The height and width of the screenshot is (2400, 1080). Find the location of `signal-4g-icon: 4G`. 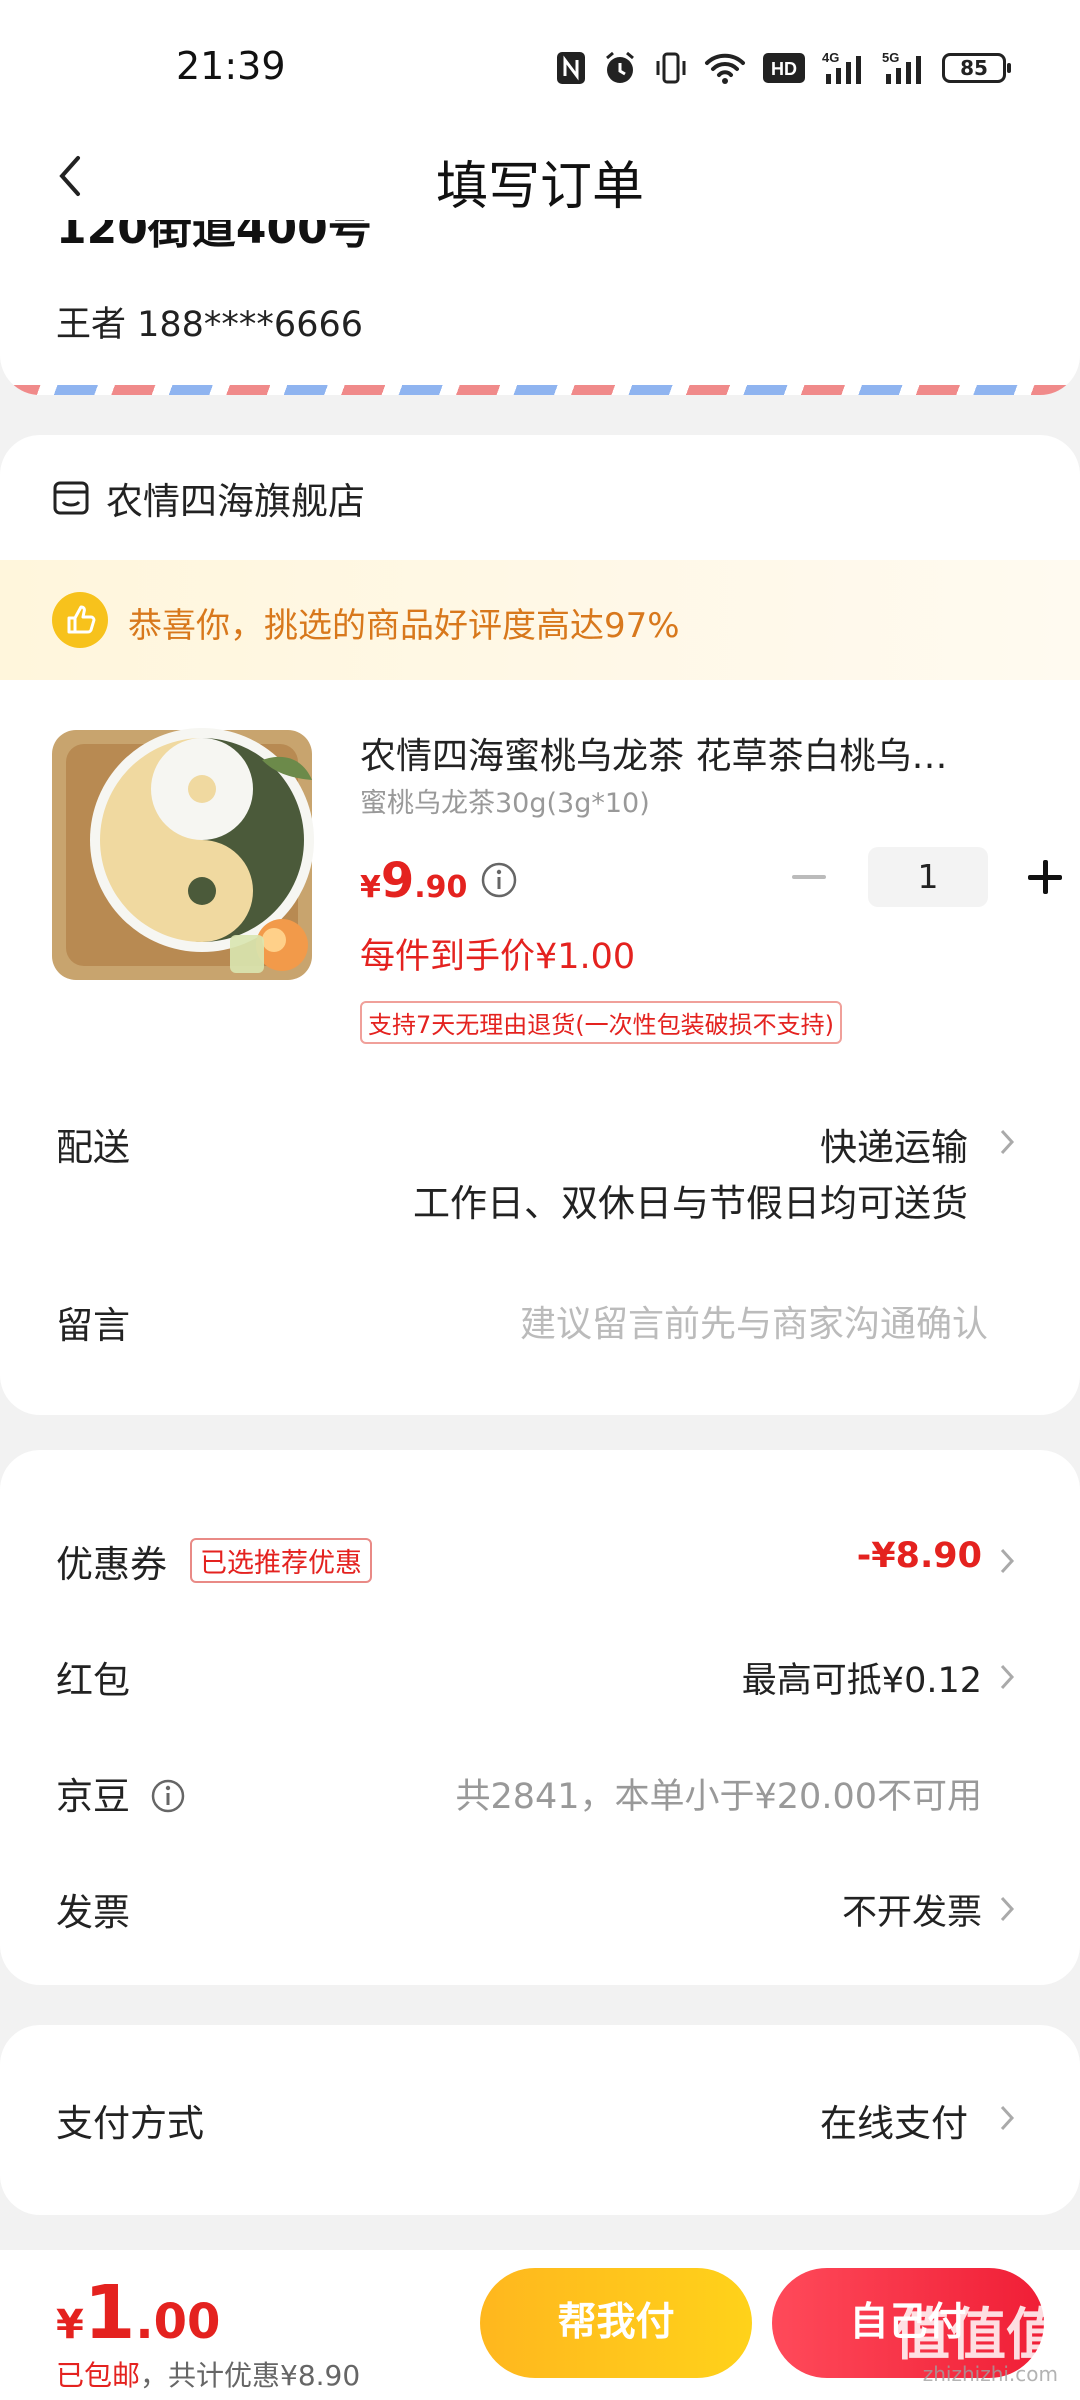

signal-4g-icon: 4G is located at coordinates (844, 68).